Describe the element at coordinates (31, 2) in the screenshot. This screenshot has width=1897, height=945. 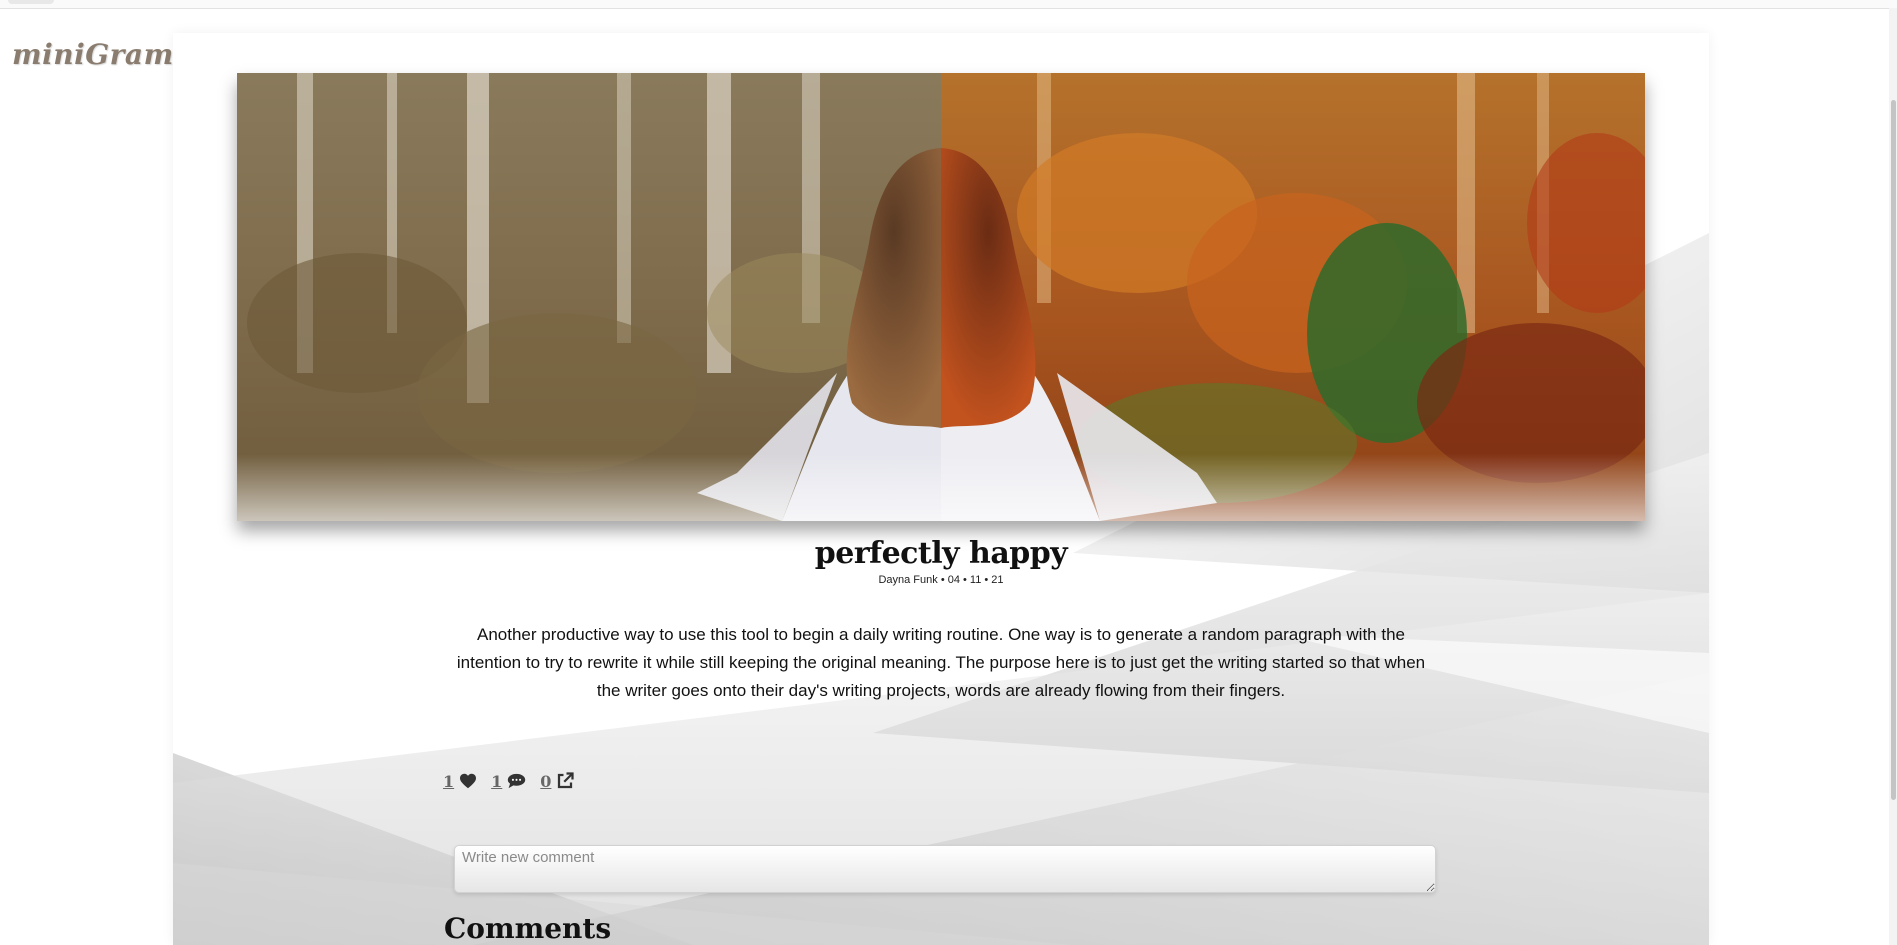
I see `browser-tab` at that location.